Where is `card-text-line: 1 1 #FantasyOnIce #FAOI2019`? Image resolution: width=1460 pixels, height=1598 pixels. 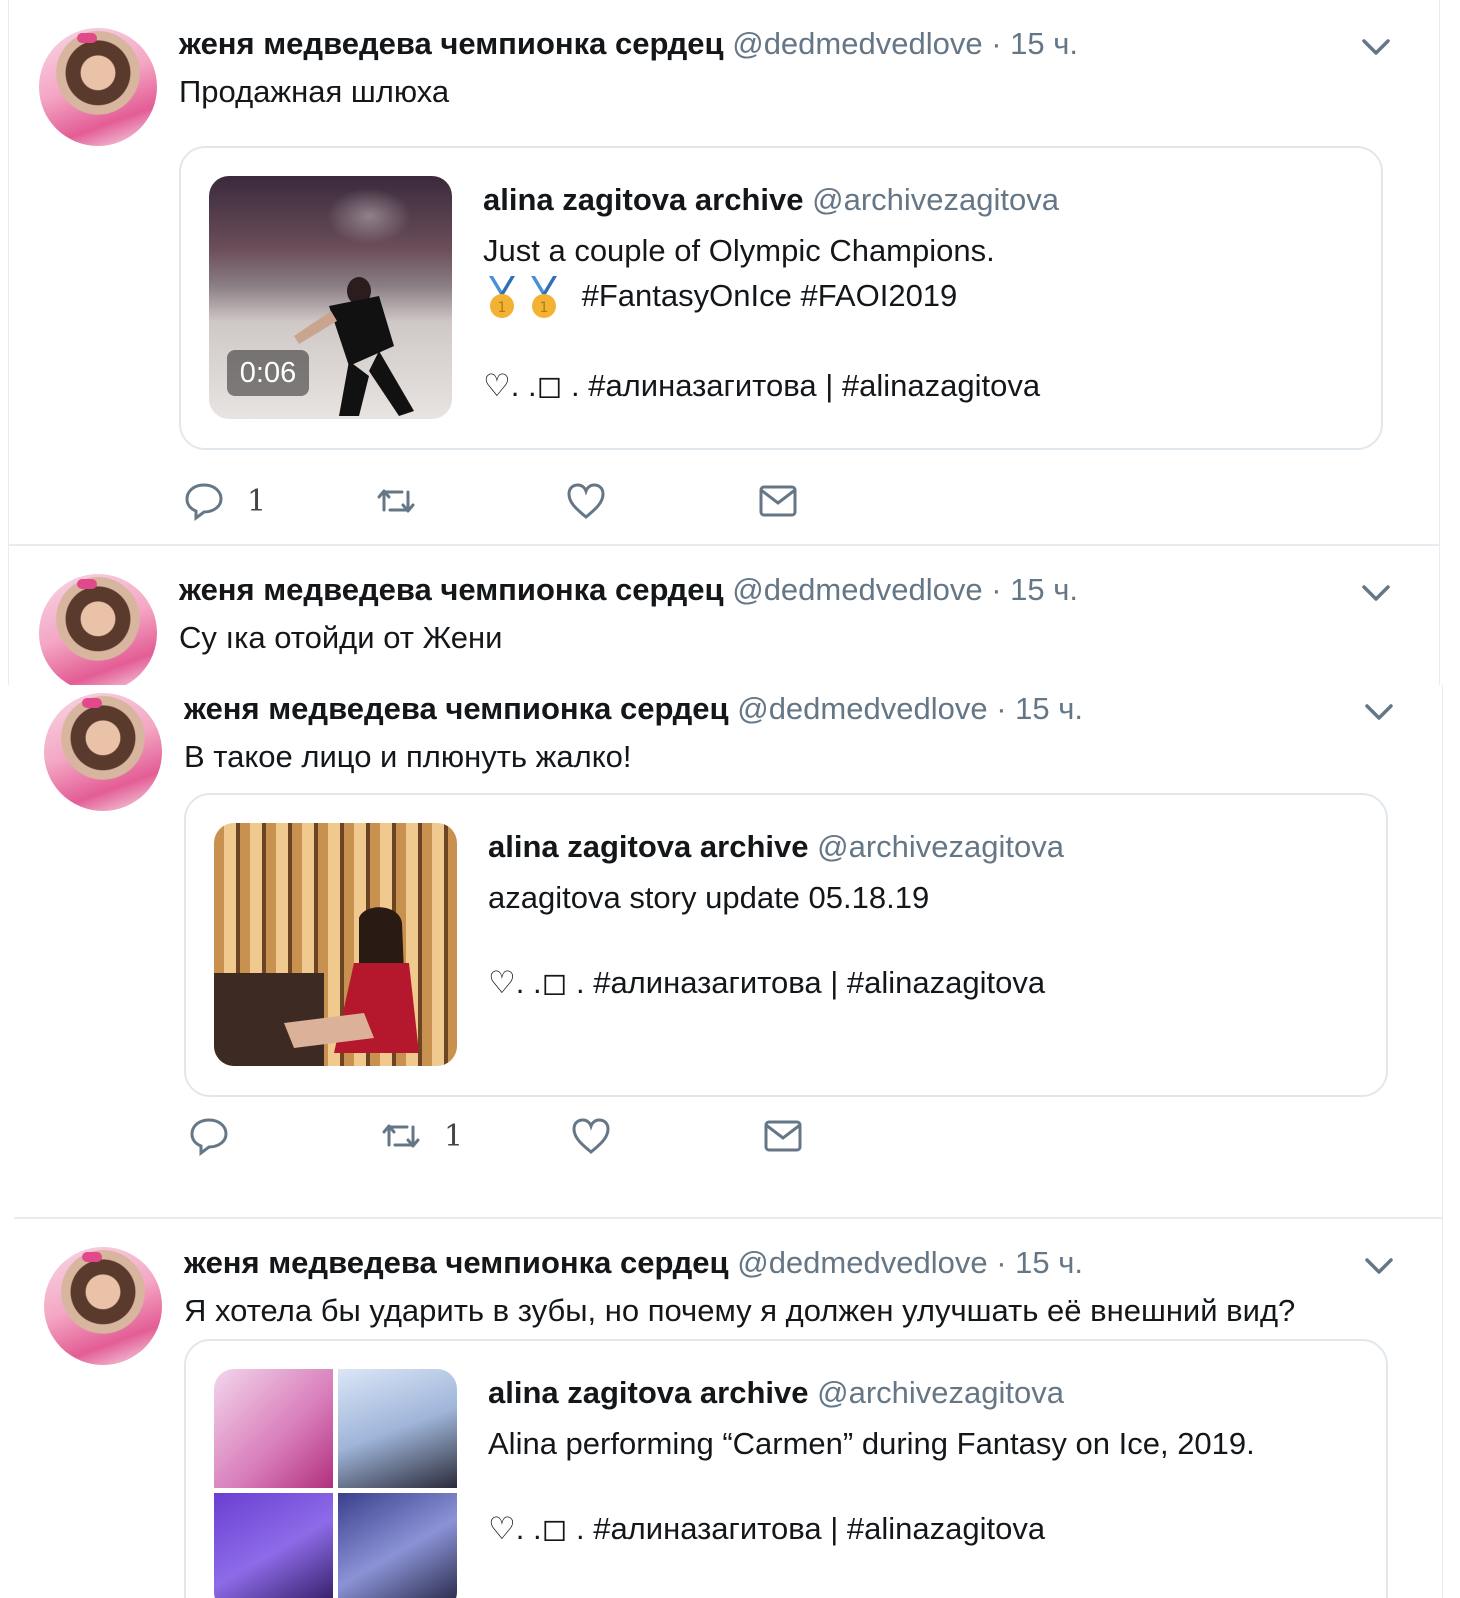 card-text-line: 1 1 #FantasyOnIce #FAOI2019 is located at coordinates (922, 296).